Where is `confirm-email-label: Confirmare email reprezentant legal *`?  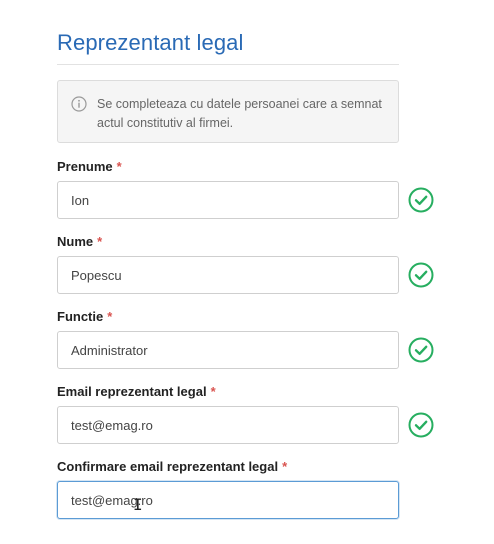 confirm-email-label: Confirmare email reprezentant legal * is located at coordinates (172, 466).